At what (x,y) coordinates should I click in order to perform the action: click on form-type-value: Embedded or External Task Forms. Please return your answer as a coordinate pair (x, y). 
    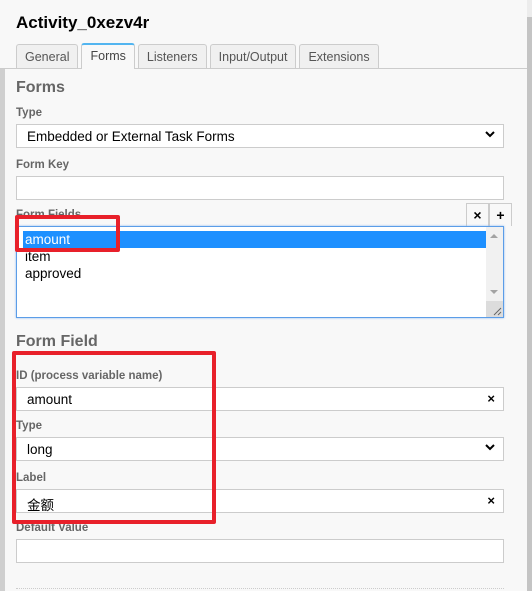
    Looking at the image, I should click on (131, 136).